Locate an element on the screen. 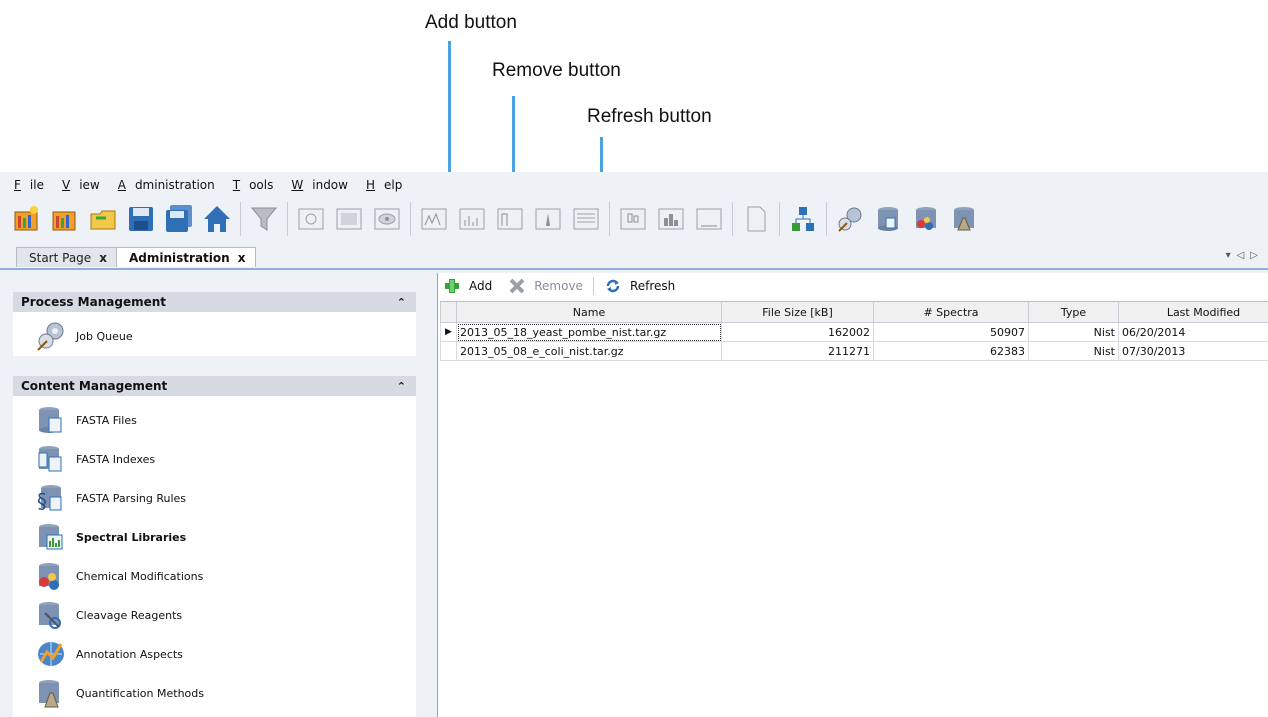 The height and width of the screenshot is (717, 1268). sidebar-item-spectral-libraries: Spectral Libraries is located at coordinates (110, 537).